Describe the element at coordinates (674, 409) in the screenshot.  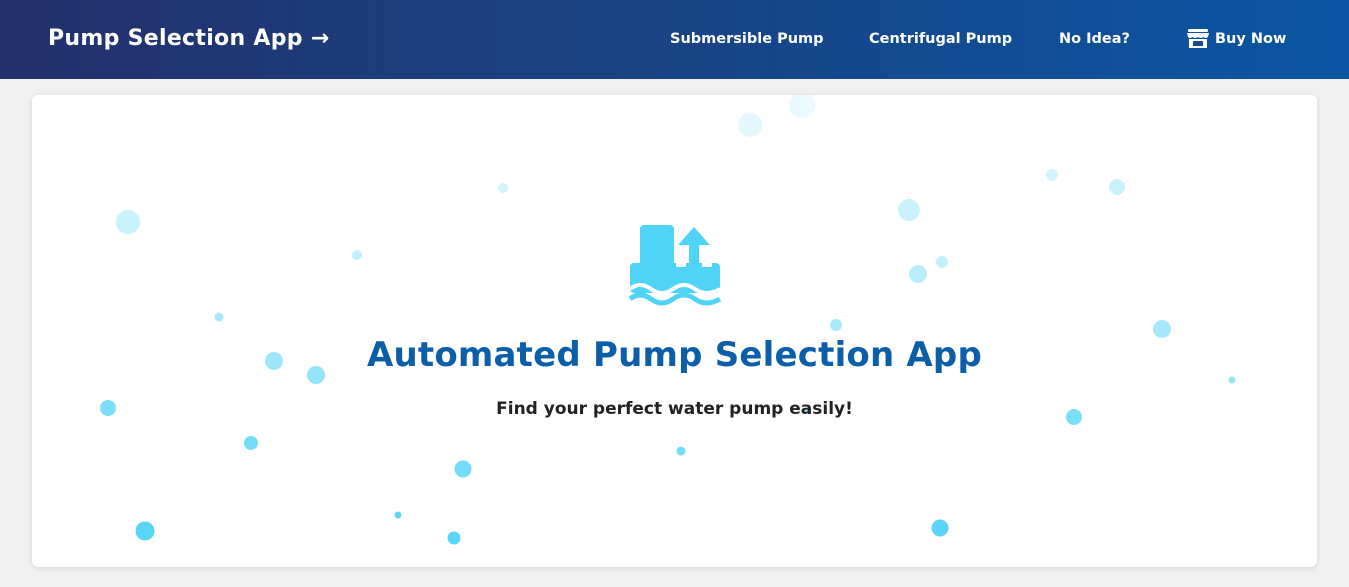
I see `hero-subtitle: Find your perfect water pump easily!` at that location.